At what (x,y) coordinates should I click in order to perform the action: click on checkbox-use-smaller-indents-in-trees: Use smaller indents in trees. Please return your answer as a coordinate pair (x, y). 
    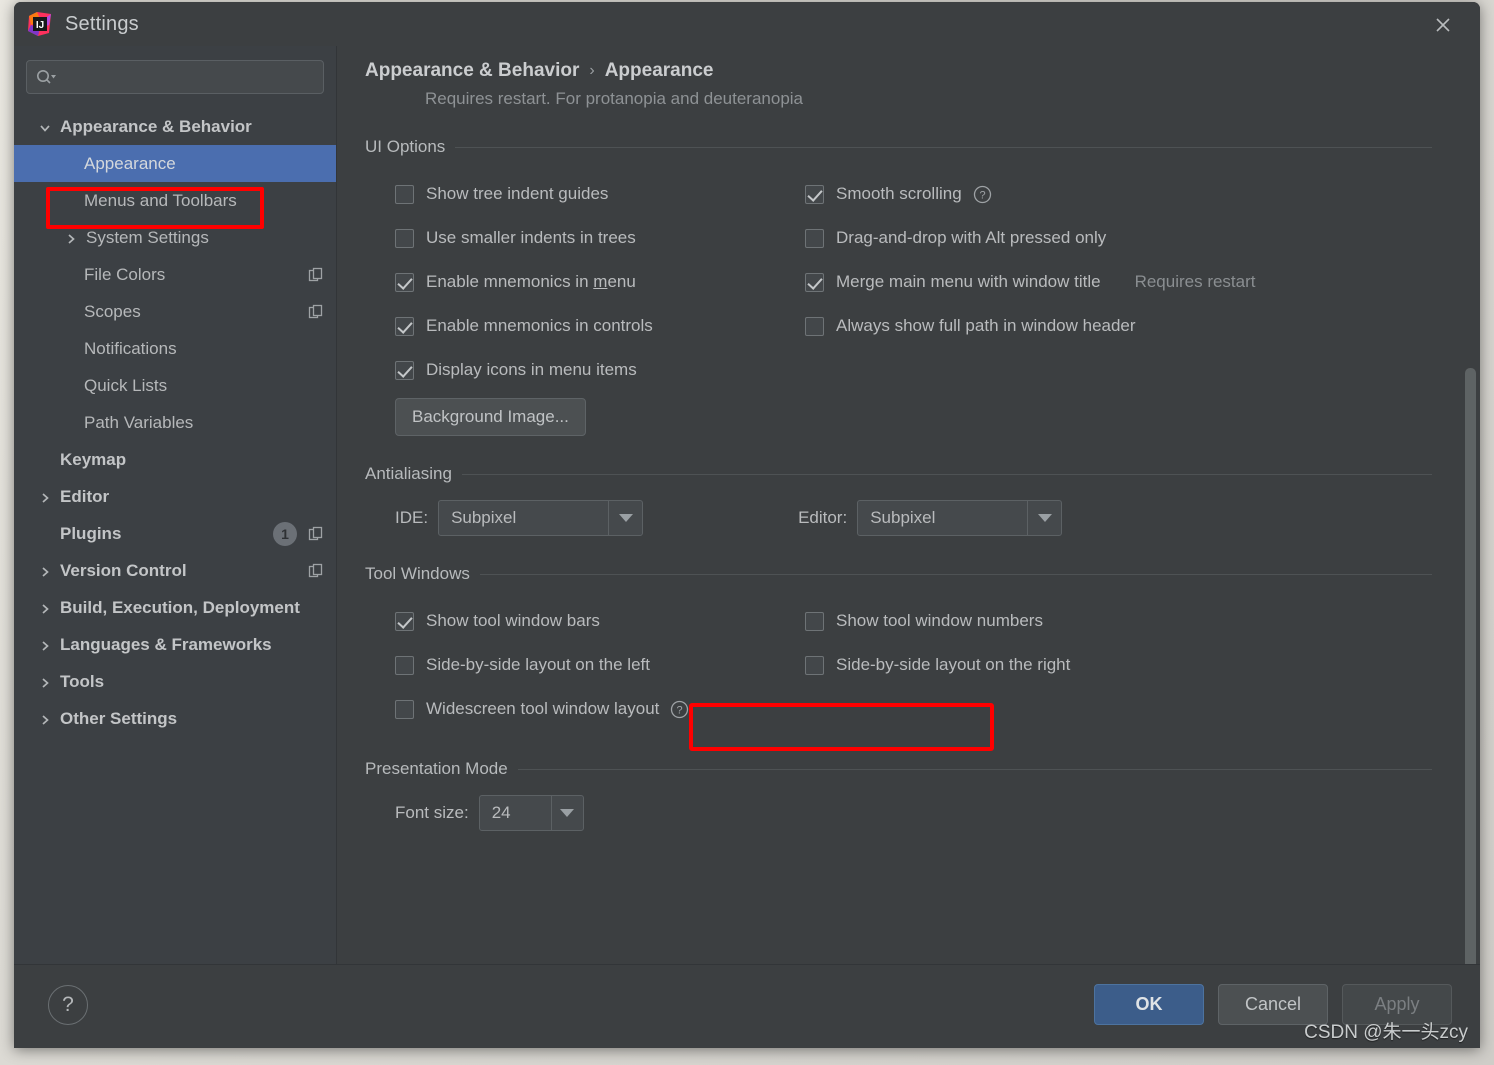
    Looking at the image, I should click on (575, 238).